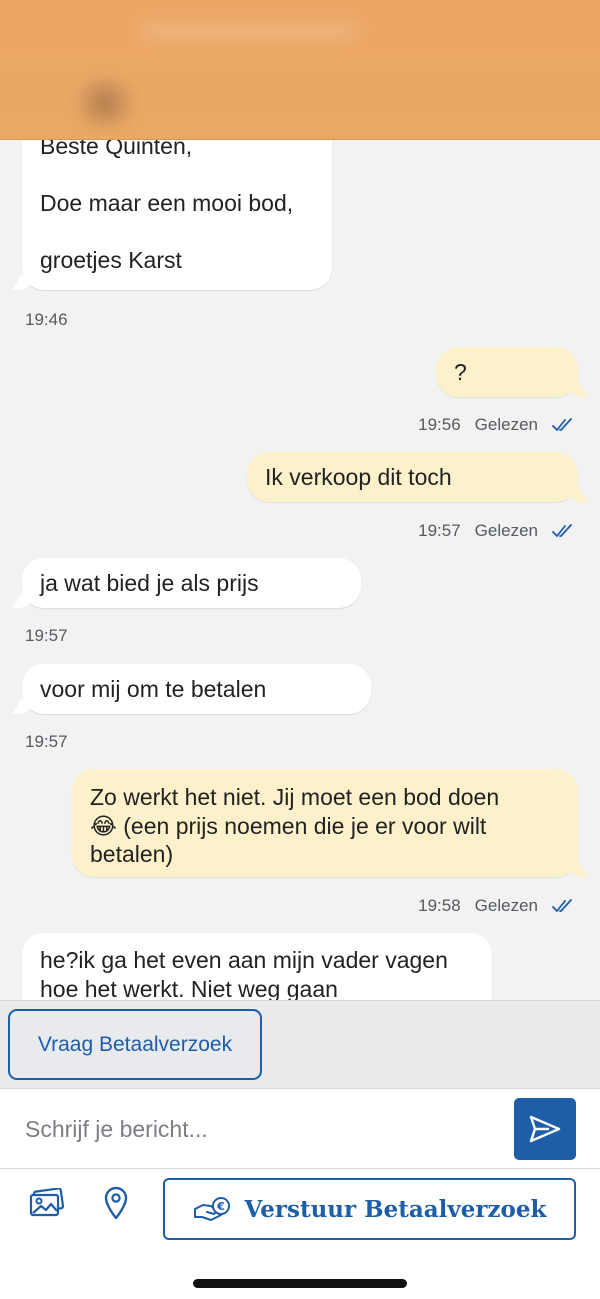  I want to click on blurred-header-title, so click(250, 31).